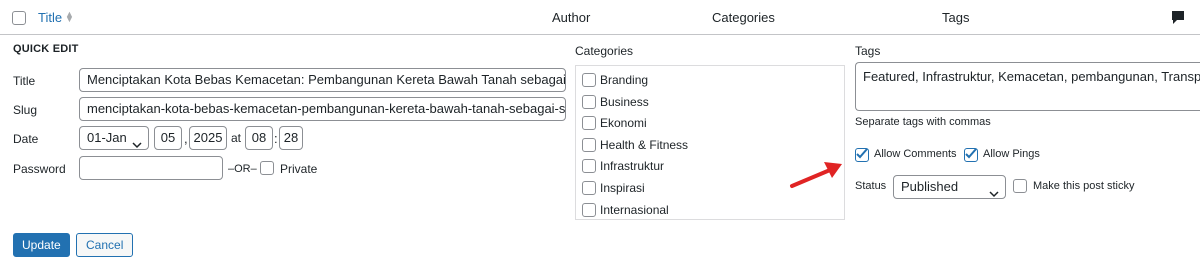 The height and width of the screenshot is (266, 1200). I want to click on month-select: 01-Jan, so click(114, 138).